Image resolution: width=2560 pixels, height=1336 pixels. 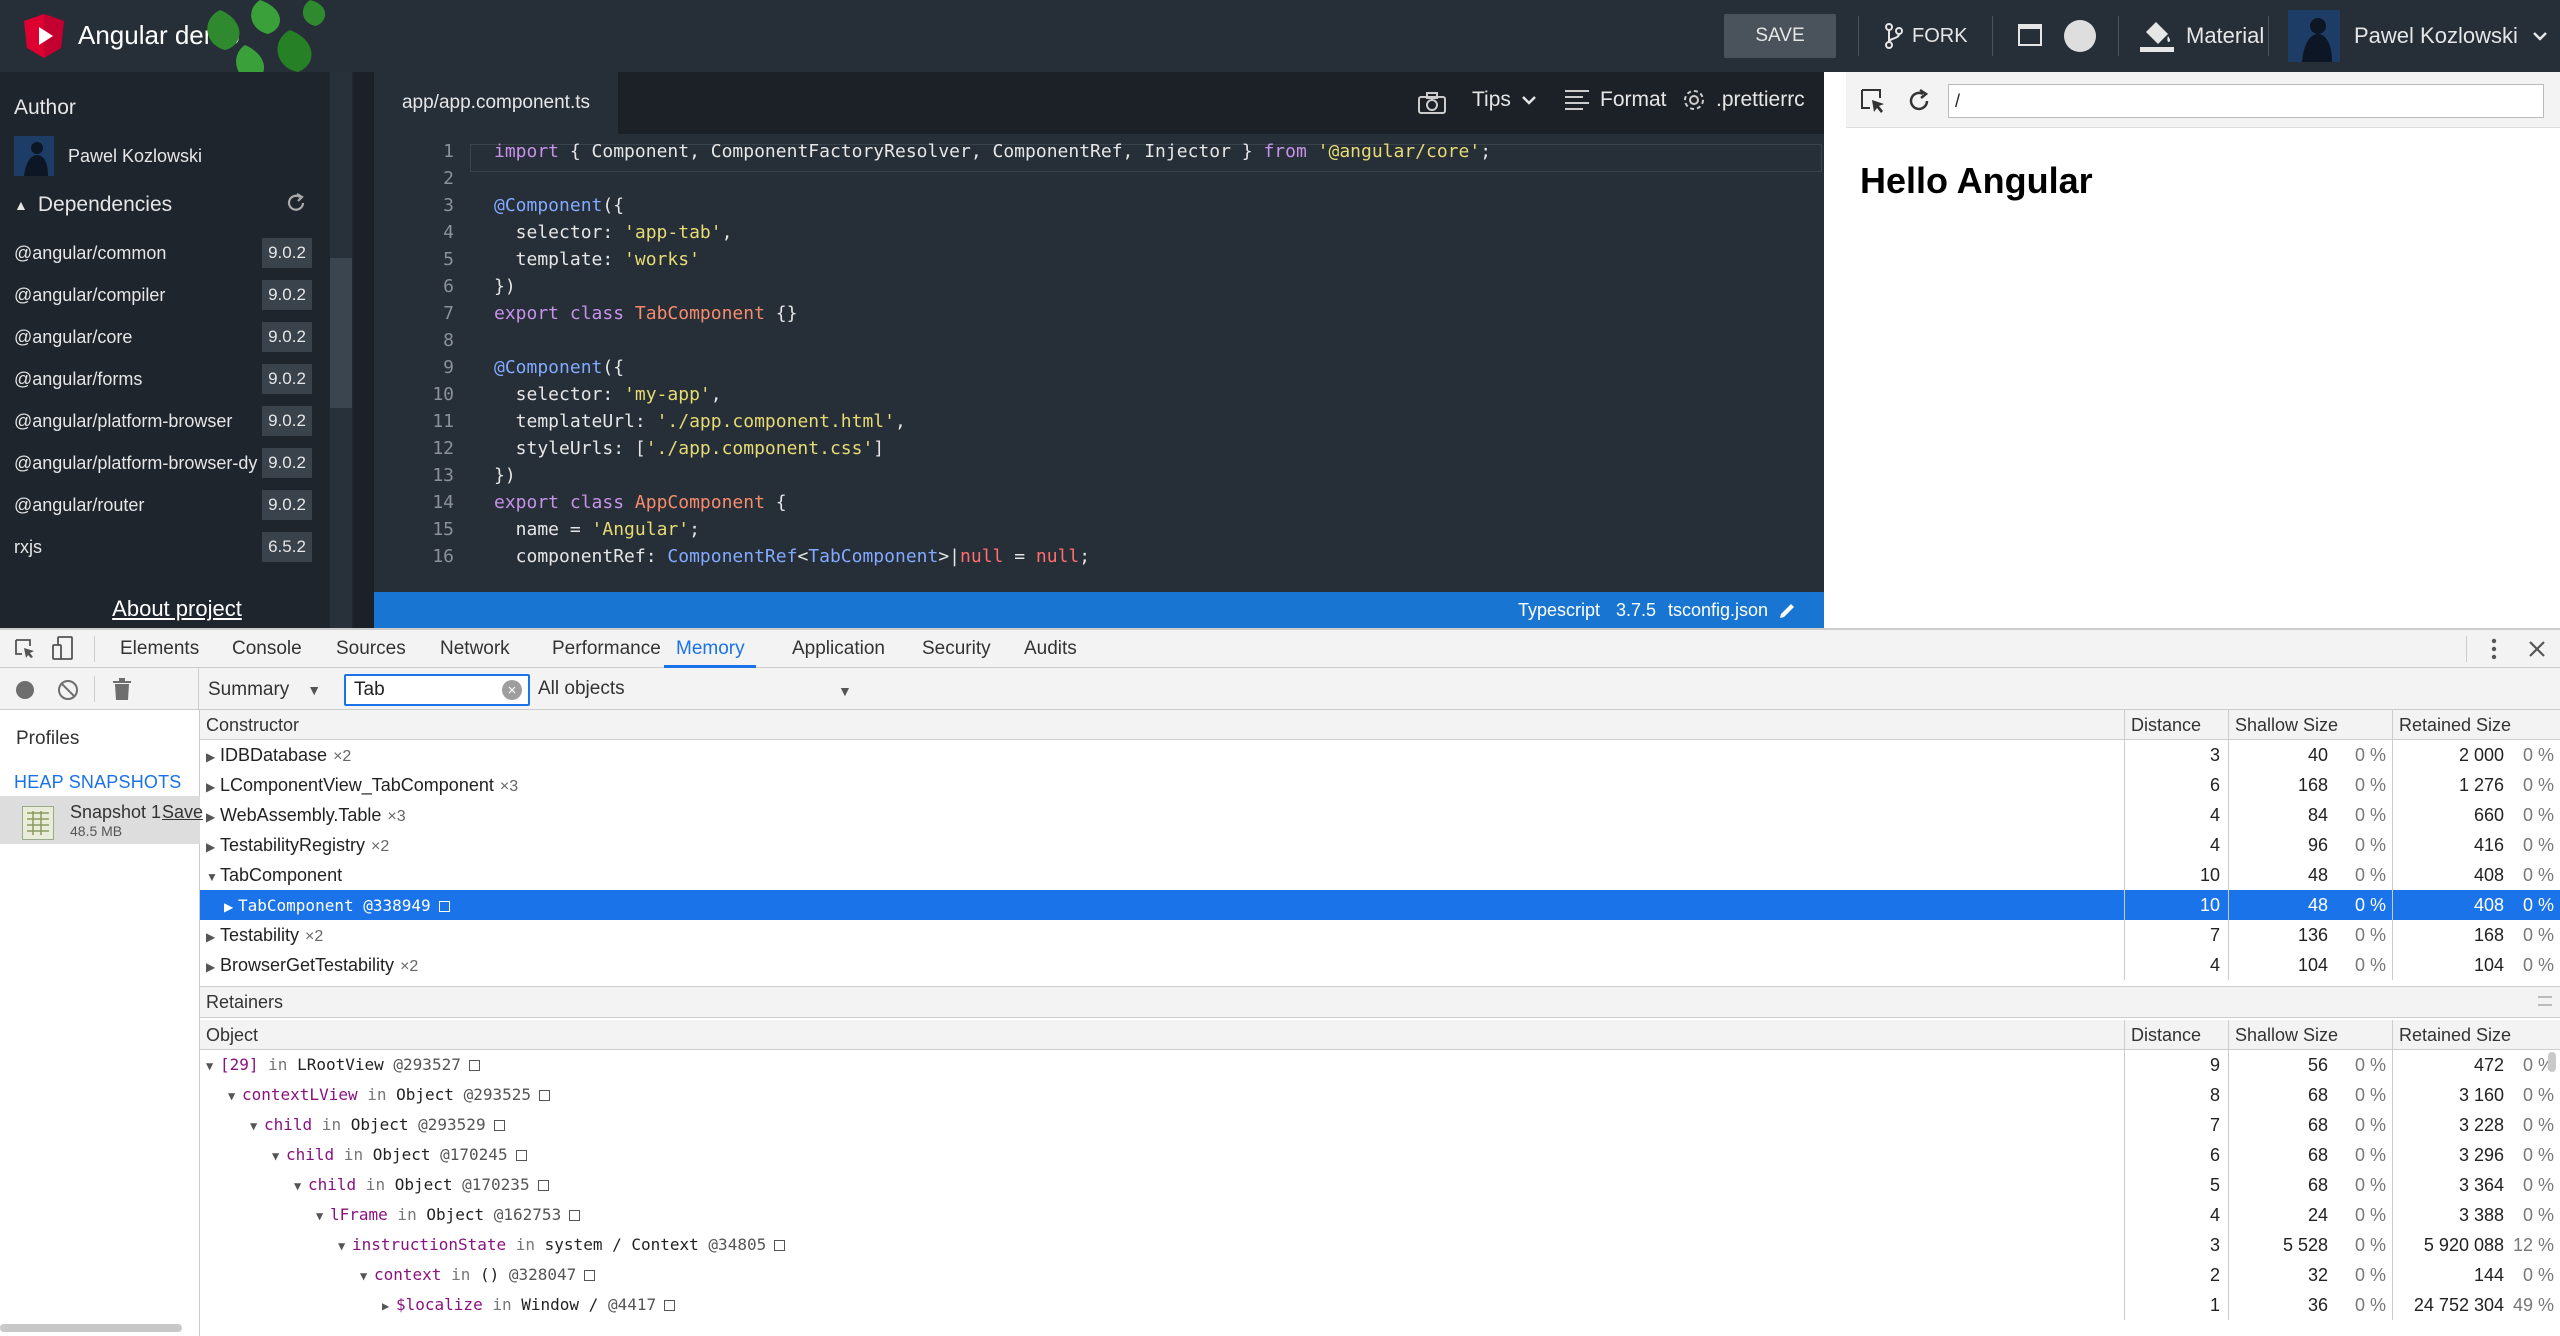 What do you see at coordinates (2537, 649) in the screenshot?
I see `close-icon` at bounding box center [2537, 649].